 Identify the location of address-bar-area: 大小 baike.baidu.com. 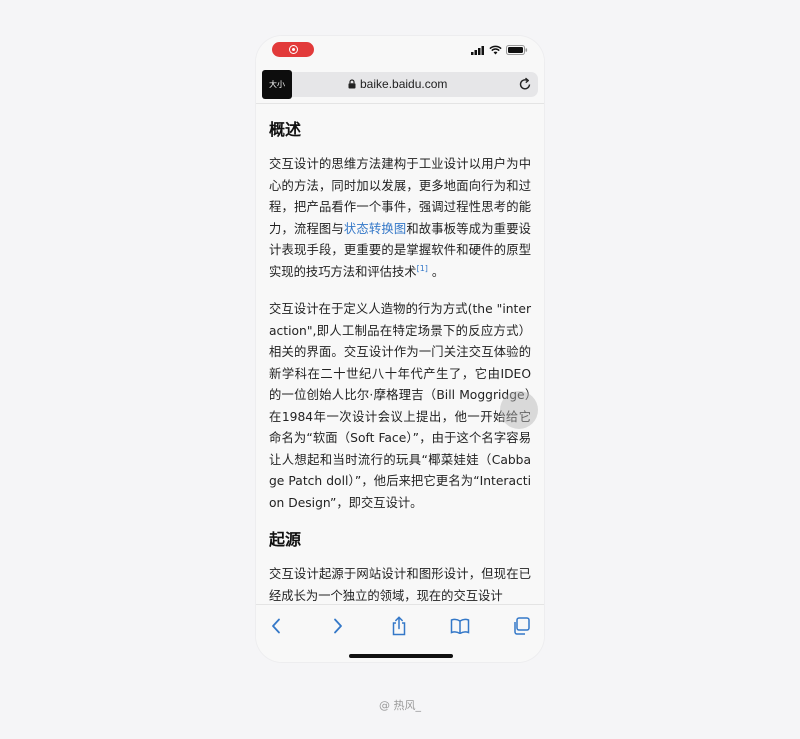
(400, 85).